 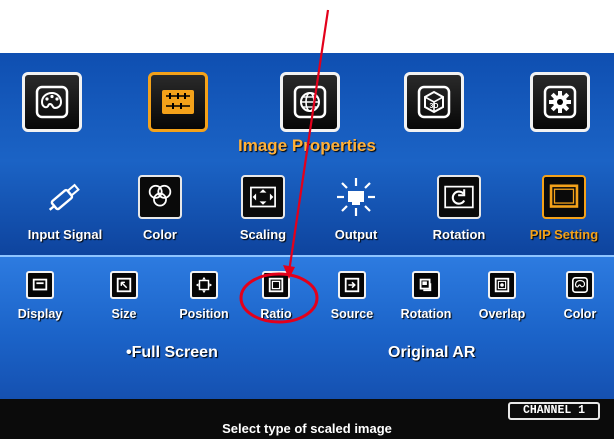 What do you see at coordinates (172, 353) in the screenshot?
I see `ratio-value-full-screen: •Full Screen` at bounding box center [172, 353].